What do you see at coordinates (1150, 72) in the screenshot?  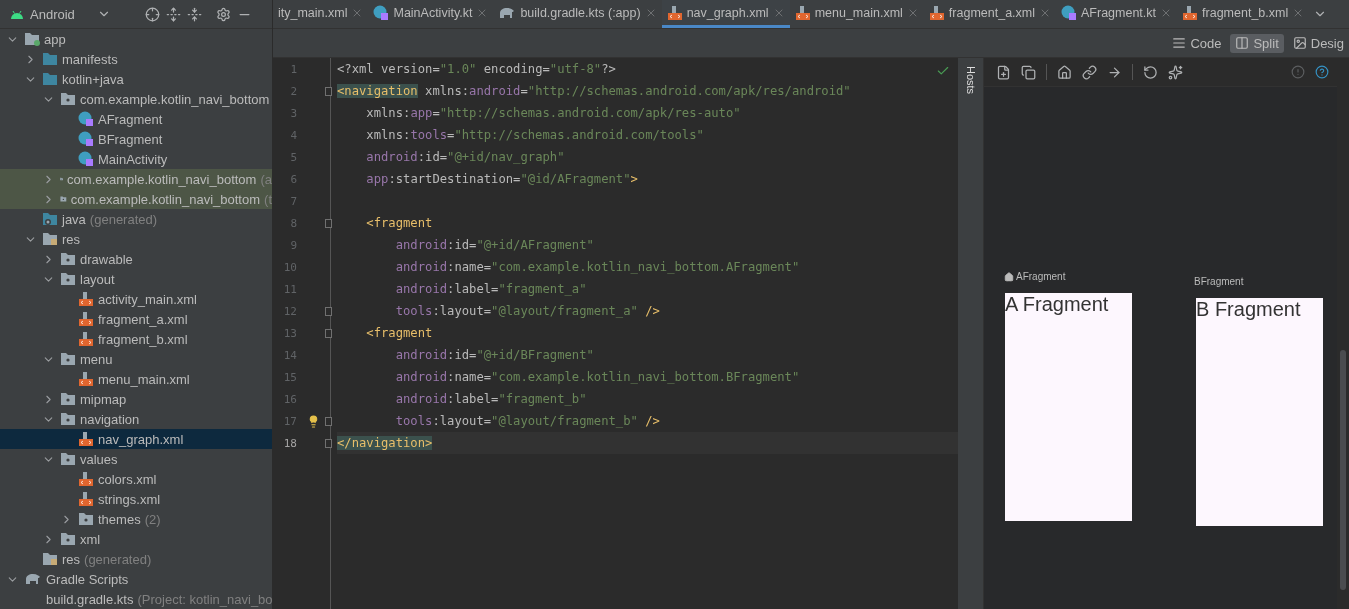 I see `rotate-icon` at bounding box center [1150, 72].